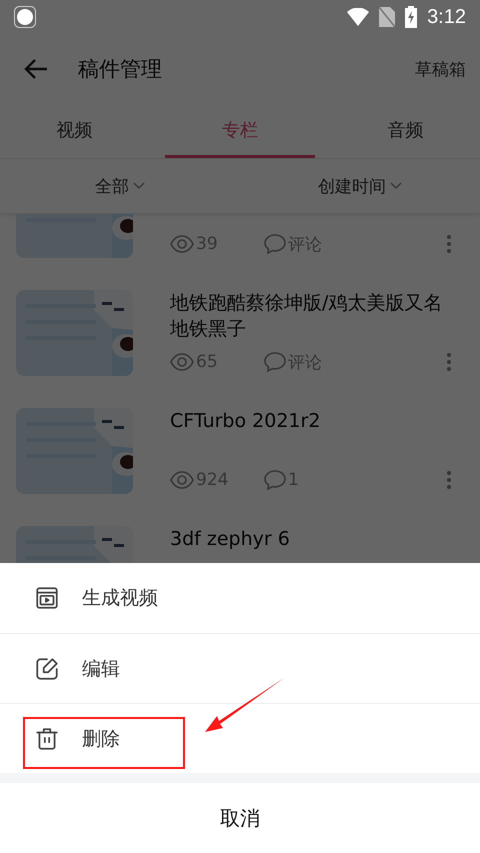 The width and height of the screenshot is (480, 853). What do you see at coordinates (36, 69) in the screenshot?
I see `back-arrow-icon` at bounding box center [36, 69].